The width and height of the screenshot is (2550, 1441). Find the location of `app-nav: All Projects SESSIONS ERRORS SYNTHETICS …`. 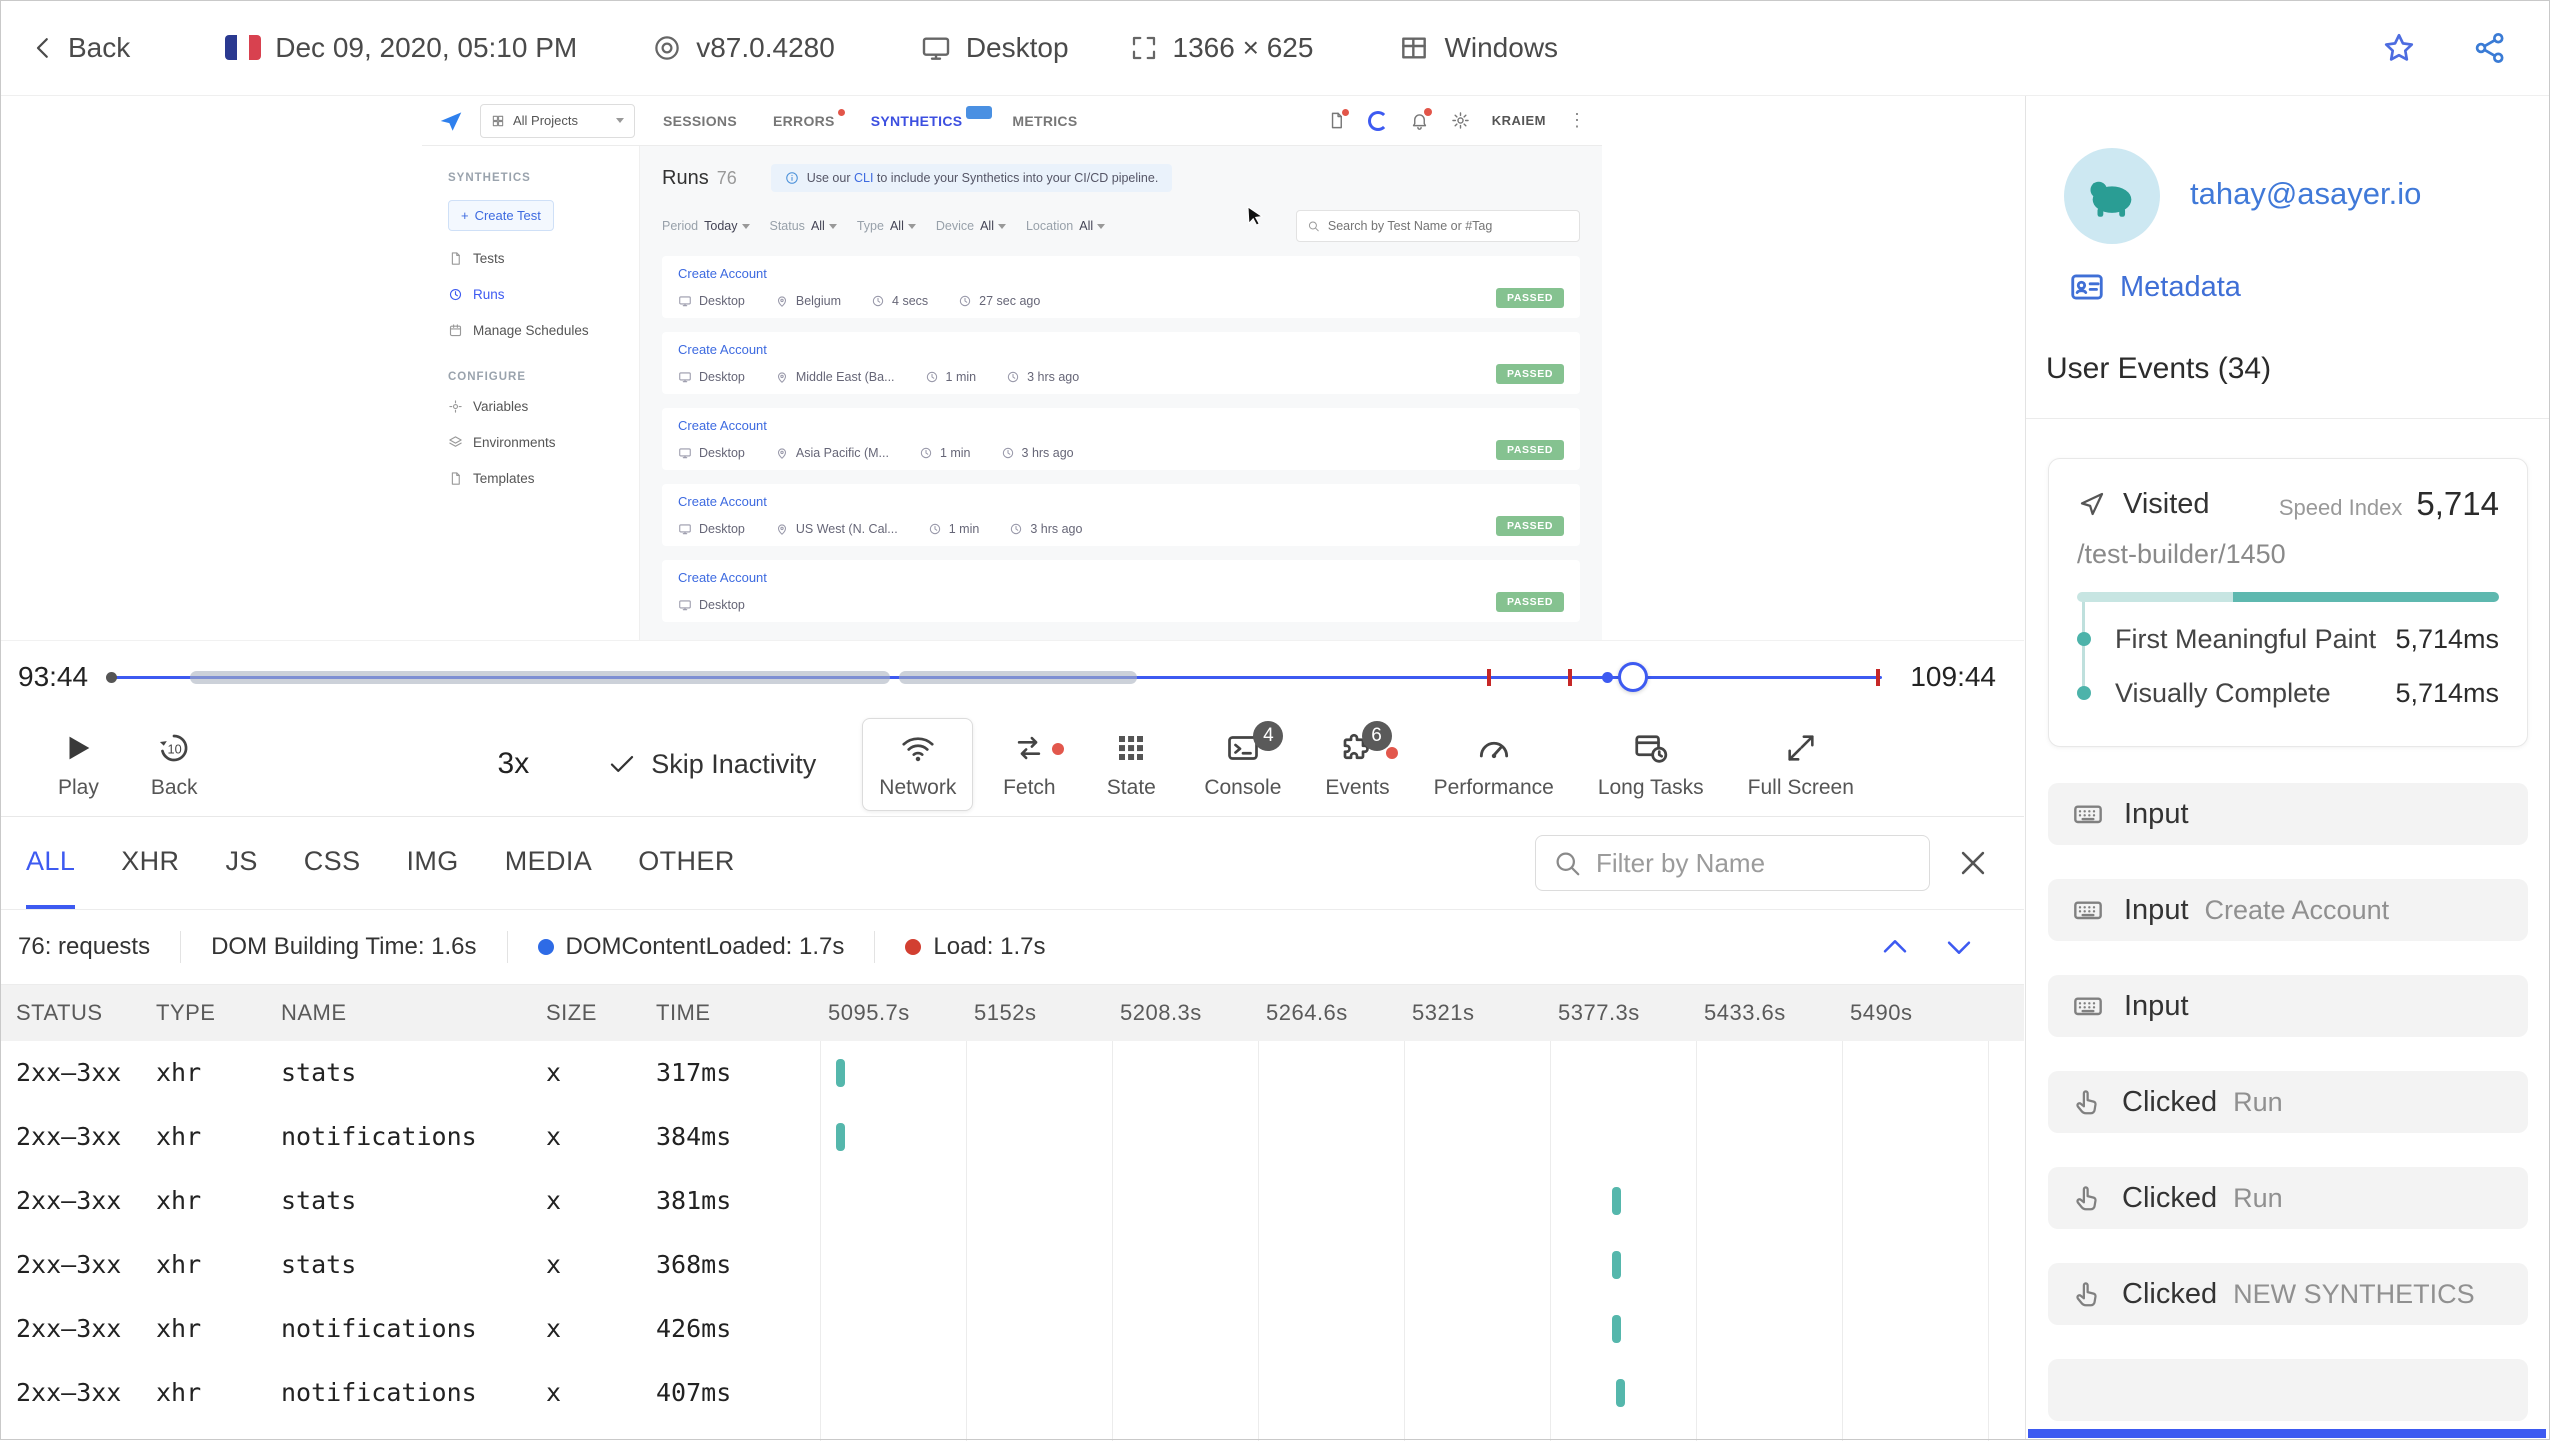

app-nav: All Projects SESSIONS ERRORS SYNTHETICS … is located at coordinates (1012, 121).